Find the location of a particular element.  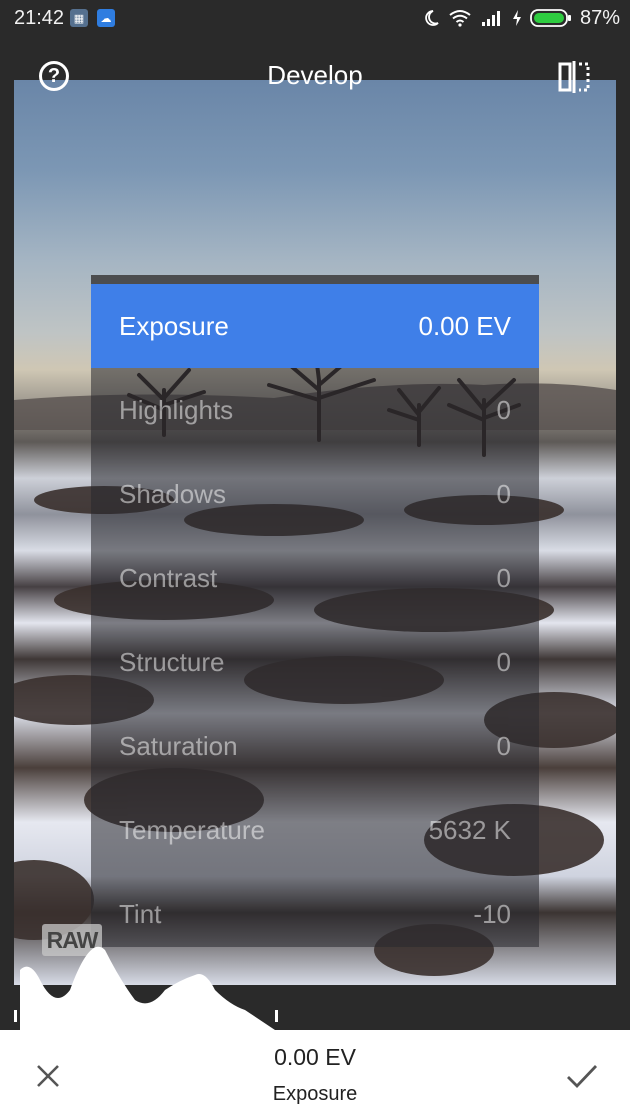

menu-item-exposure: Exposure 0.00 EV is located at coordinates (315, 326).